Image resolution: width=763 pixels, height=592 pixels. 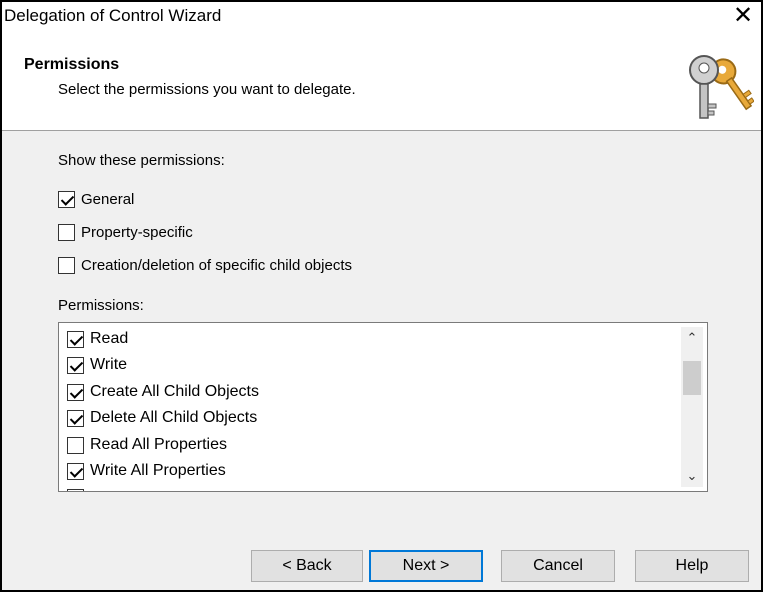 I want to click on show-permissions-label: Show these permissions:, so click(x=141, y=160).